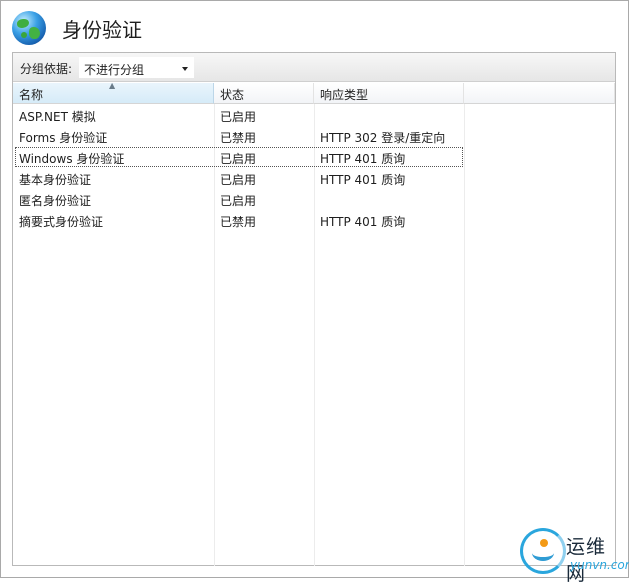  Describe the element at coordinates (543, 551) in the screenshot. I see `site-logo-icon` at that location.